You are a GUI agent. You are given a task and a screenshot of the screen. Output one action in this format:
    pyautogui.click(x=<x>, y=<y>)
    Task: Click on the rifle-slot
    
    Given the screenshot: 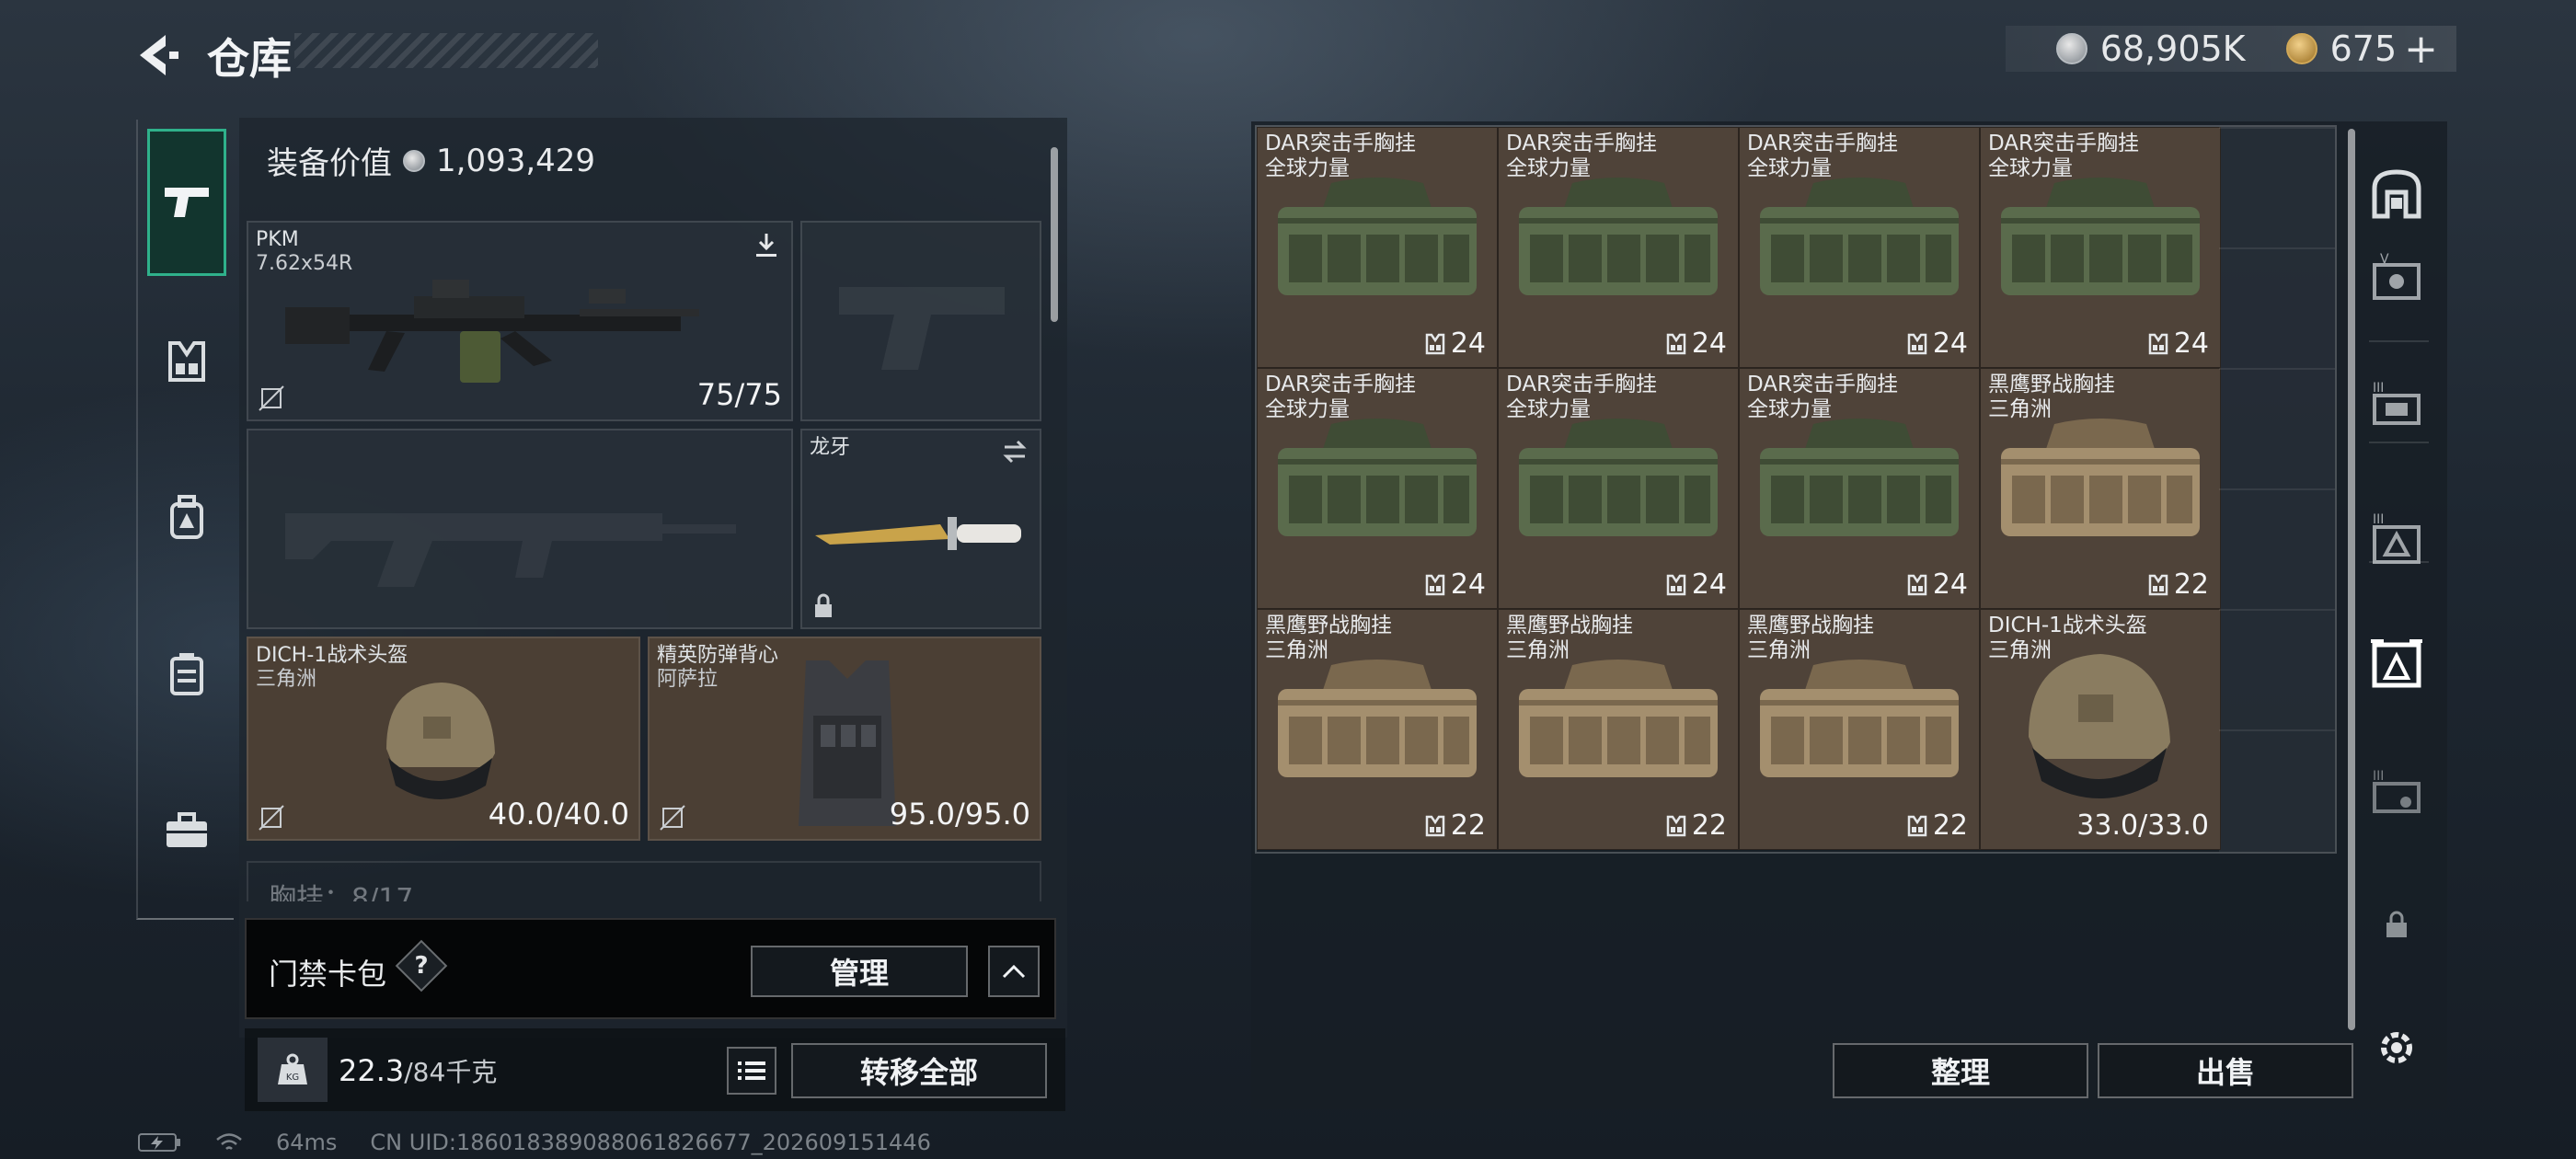 What is the action you would take?
    pyautogui.click(x=520, y=529)
    